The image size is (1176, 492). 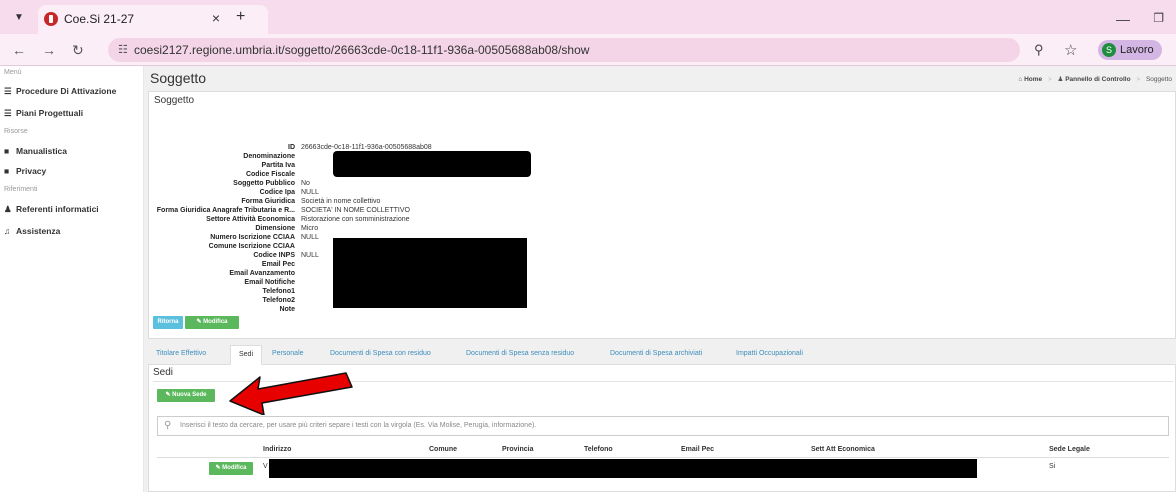 What do you see at coordinates (518, 449) in the screenshot?
I see `column-header: Provincia` at bounding box center [518, 449].